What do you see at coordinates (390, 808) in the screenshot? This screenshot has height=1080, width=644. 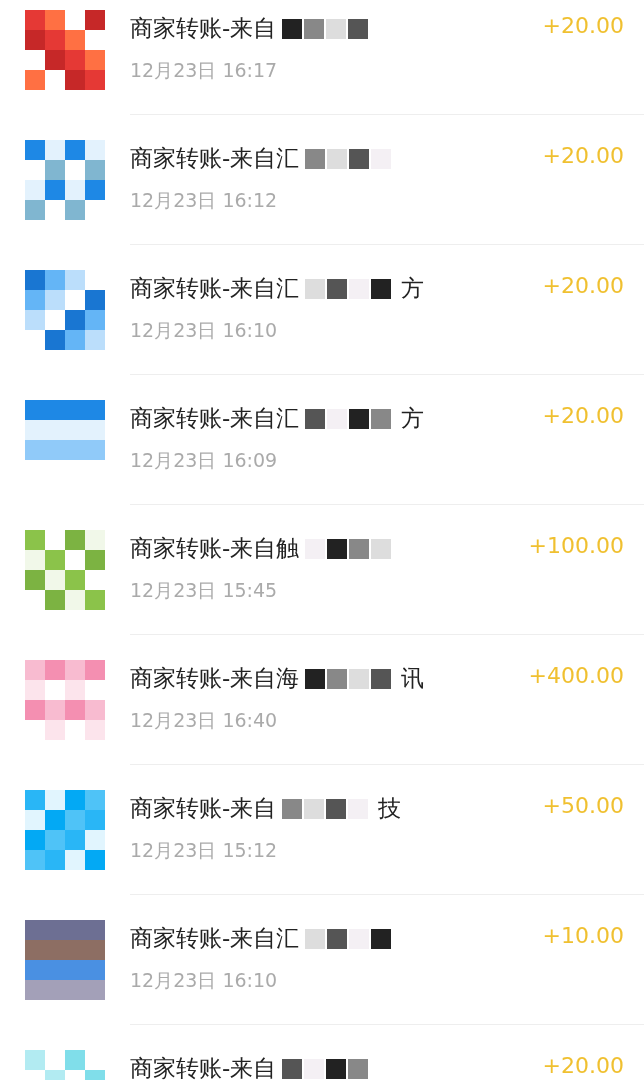 I see `transaction-title: 技` at bounding box center [390, 808].